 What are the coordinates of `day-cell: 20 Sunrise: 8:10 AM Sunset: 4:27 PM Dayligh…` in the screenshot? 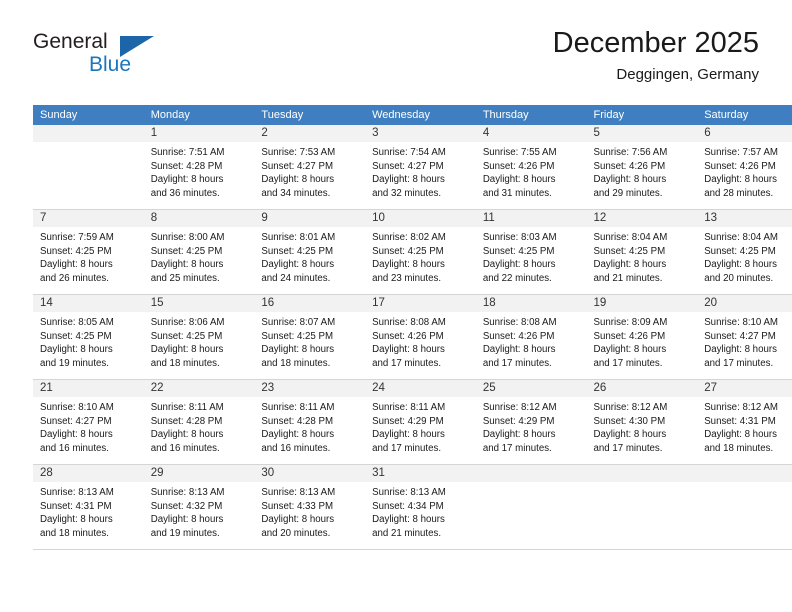 It's located at (744, 337).